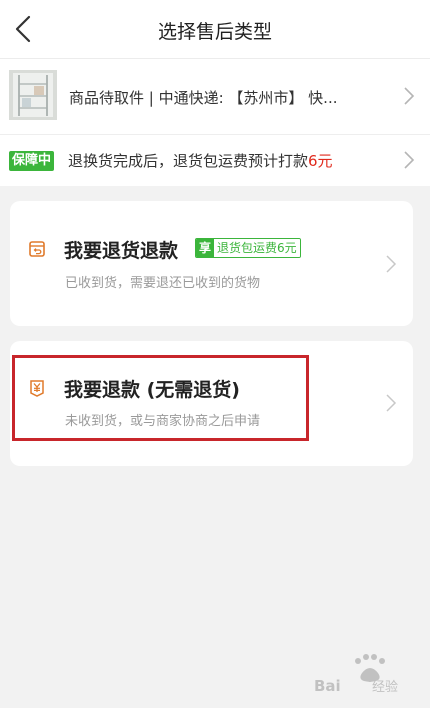  What do you see at coordinates (163, 421) in the screenshot?
I see `option-subtitle: 未收到货，或与商家协商之后申请` at bounding box center [163, 421].